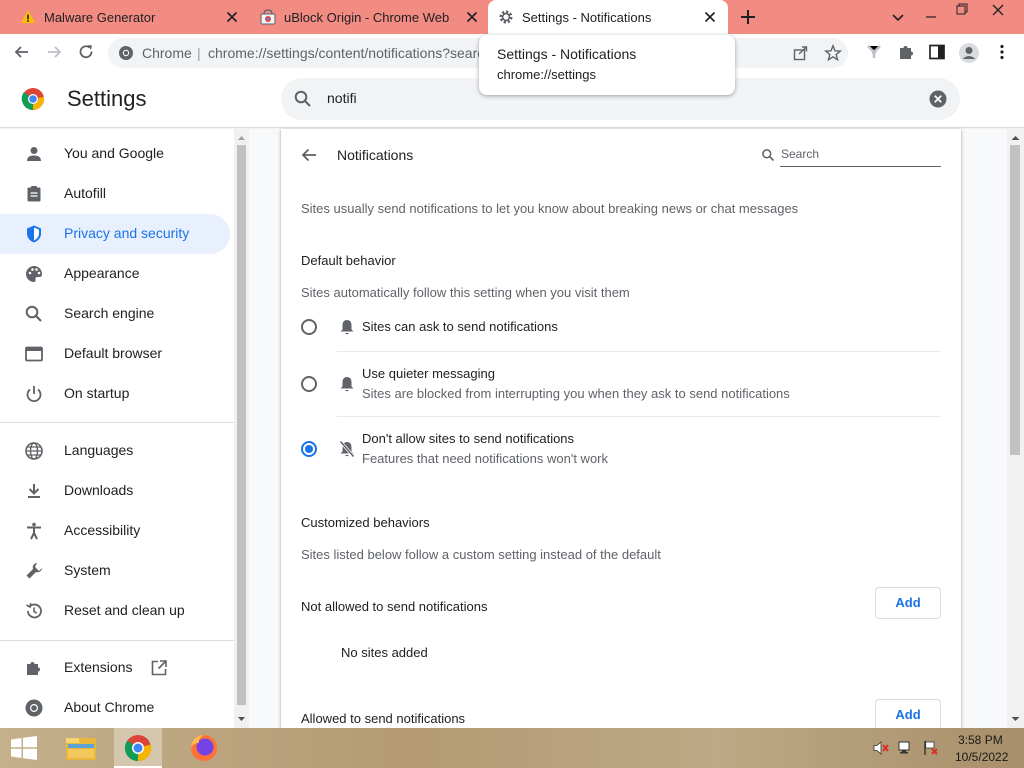 This screenshot has height=768, width=1024. I want to click on sidebar-item-extensions: Extensions, so click(115, 668).